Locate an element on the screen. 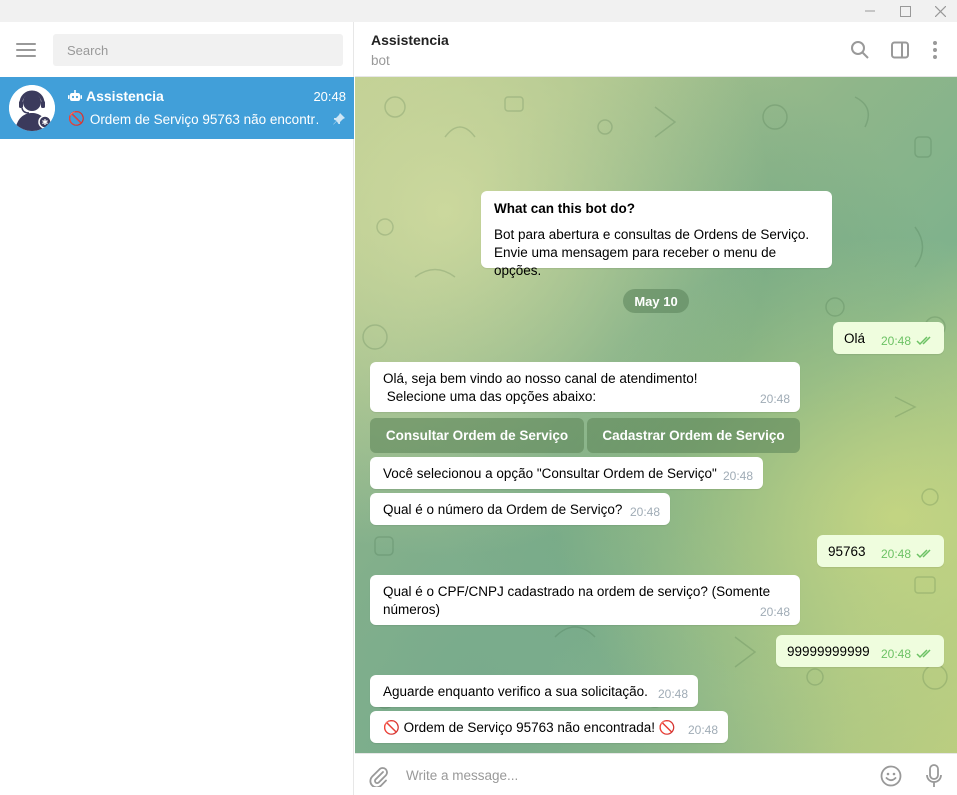 The width and height of the screenshot is (957, 795). minimize-icon is located at coordinates (870, 11).